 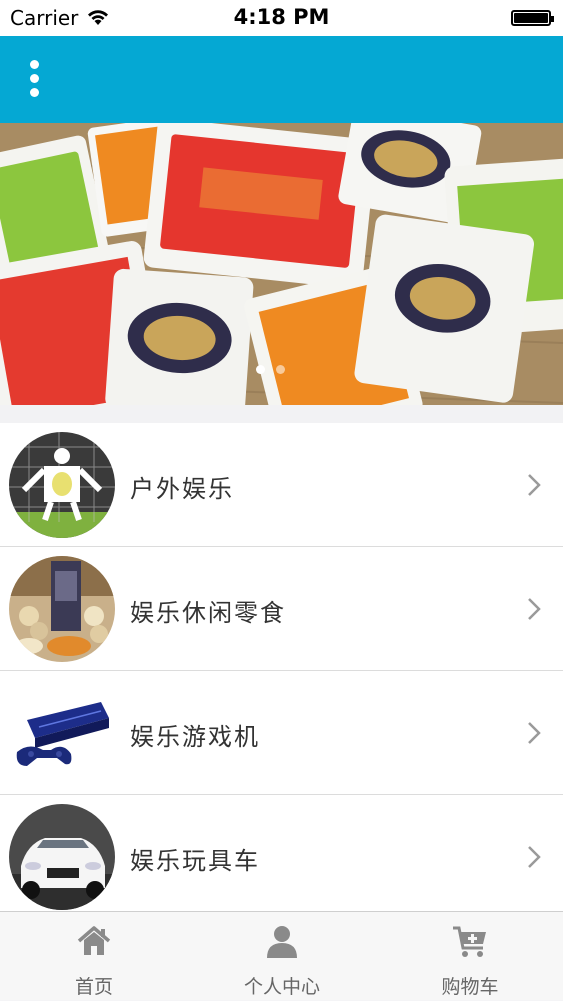 I want to click on carousel-dot, so click(x=280, y=369).